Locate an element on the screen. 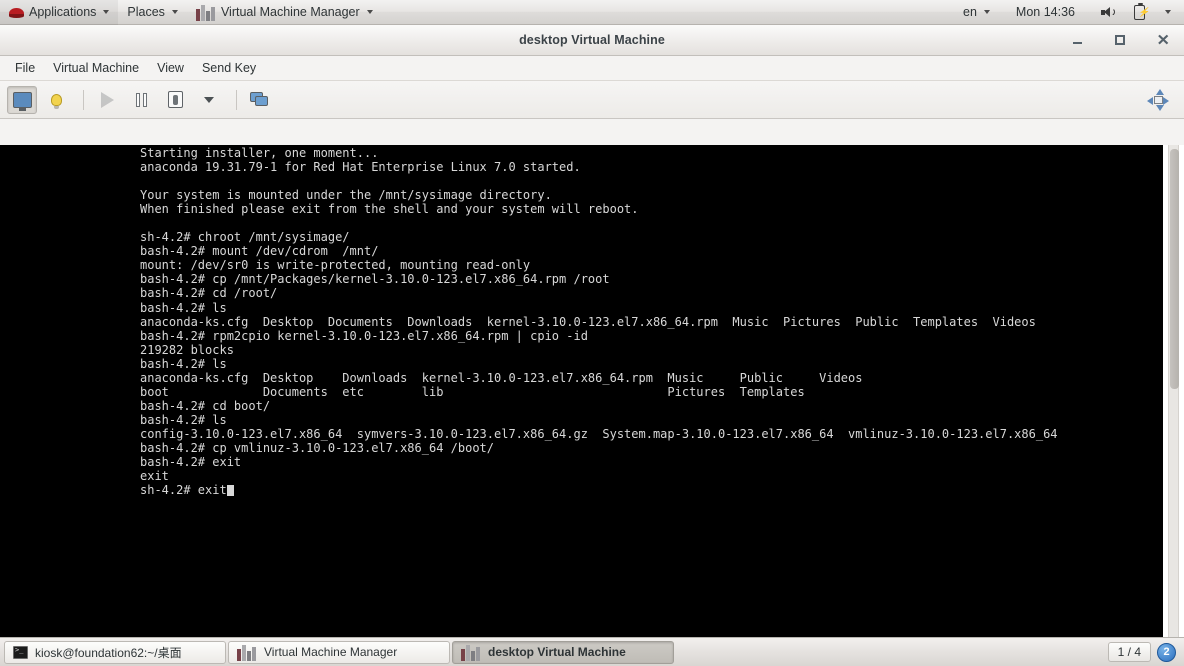  power-icon is located at coordinates (175, 99).